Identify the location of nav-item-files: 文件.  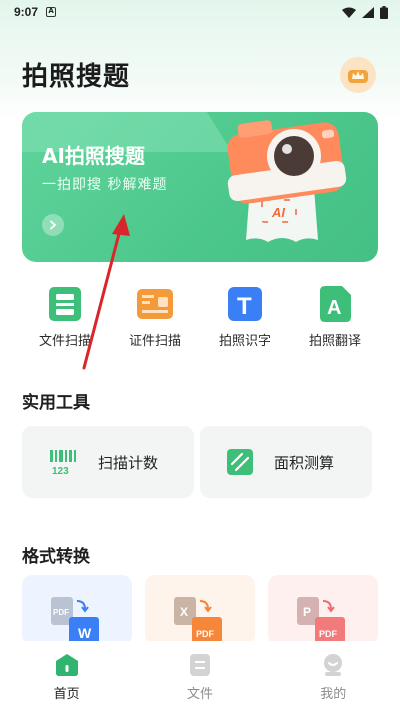
(200, 677).